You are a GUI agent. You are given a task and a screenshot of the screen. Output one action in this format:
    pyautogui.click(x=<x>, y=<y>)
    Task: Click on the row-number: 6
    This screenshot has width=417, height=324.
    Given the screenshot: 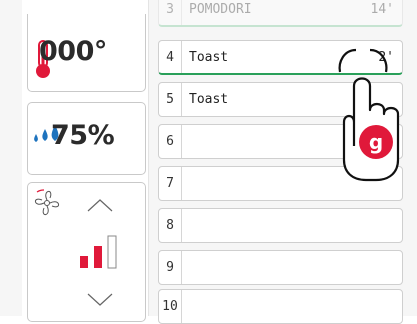 What is the action you would take?
    pyautogui.click(x=170, y=141)
    